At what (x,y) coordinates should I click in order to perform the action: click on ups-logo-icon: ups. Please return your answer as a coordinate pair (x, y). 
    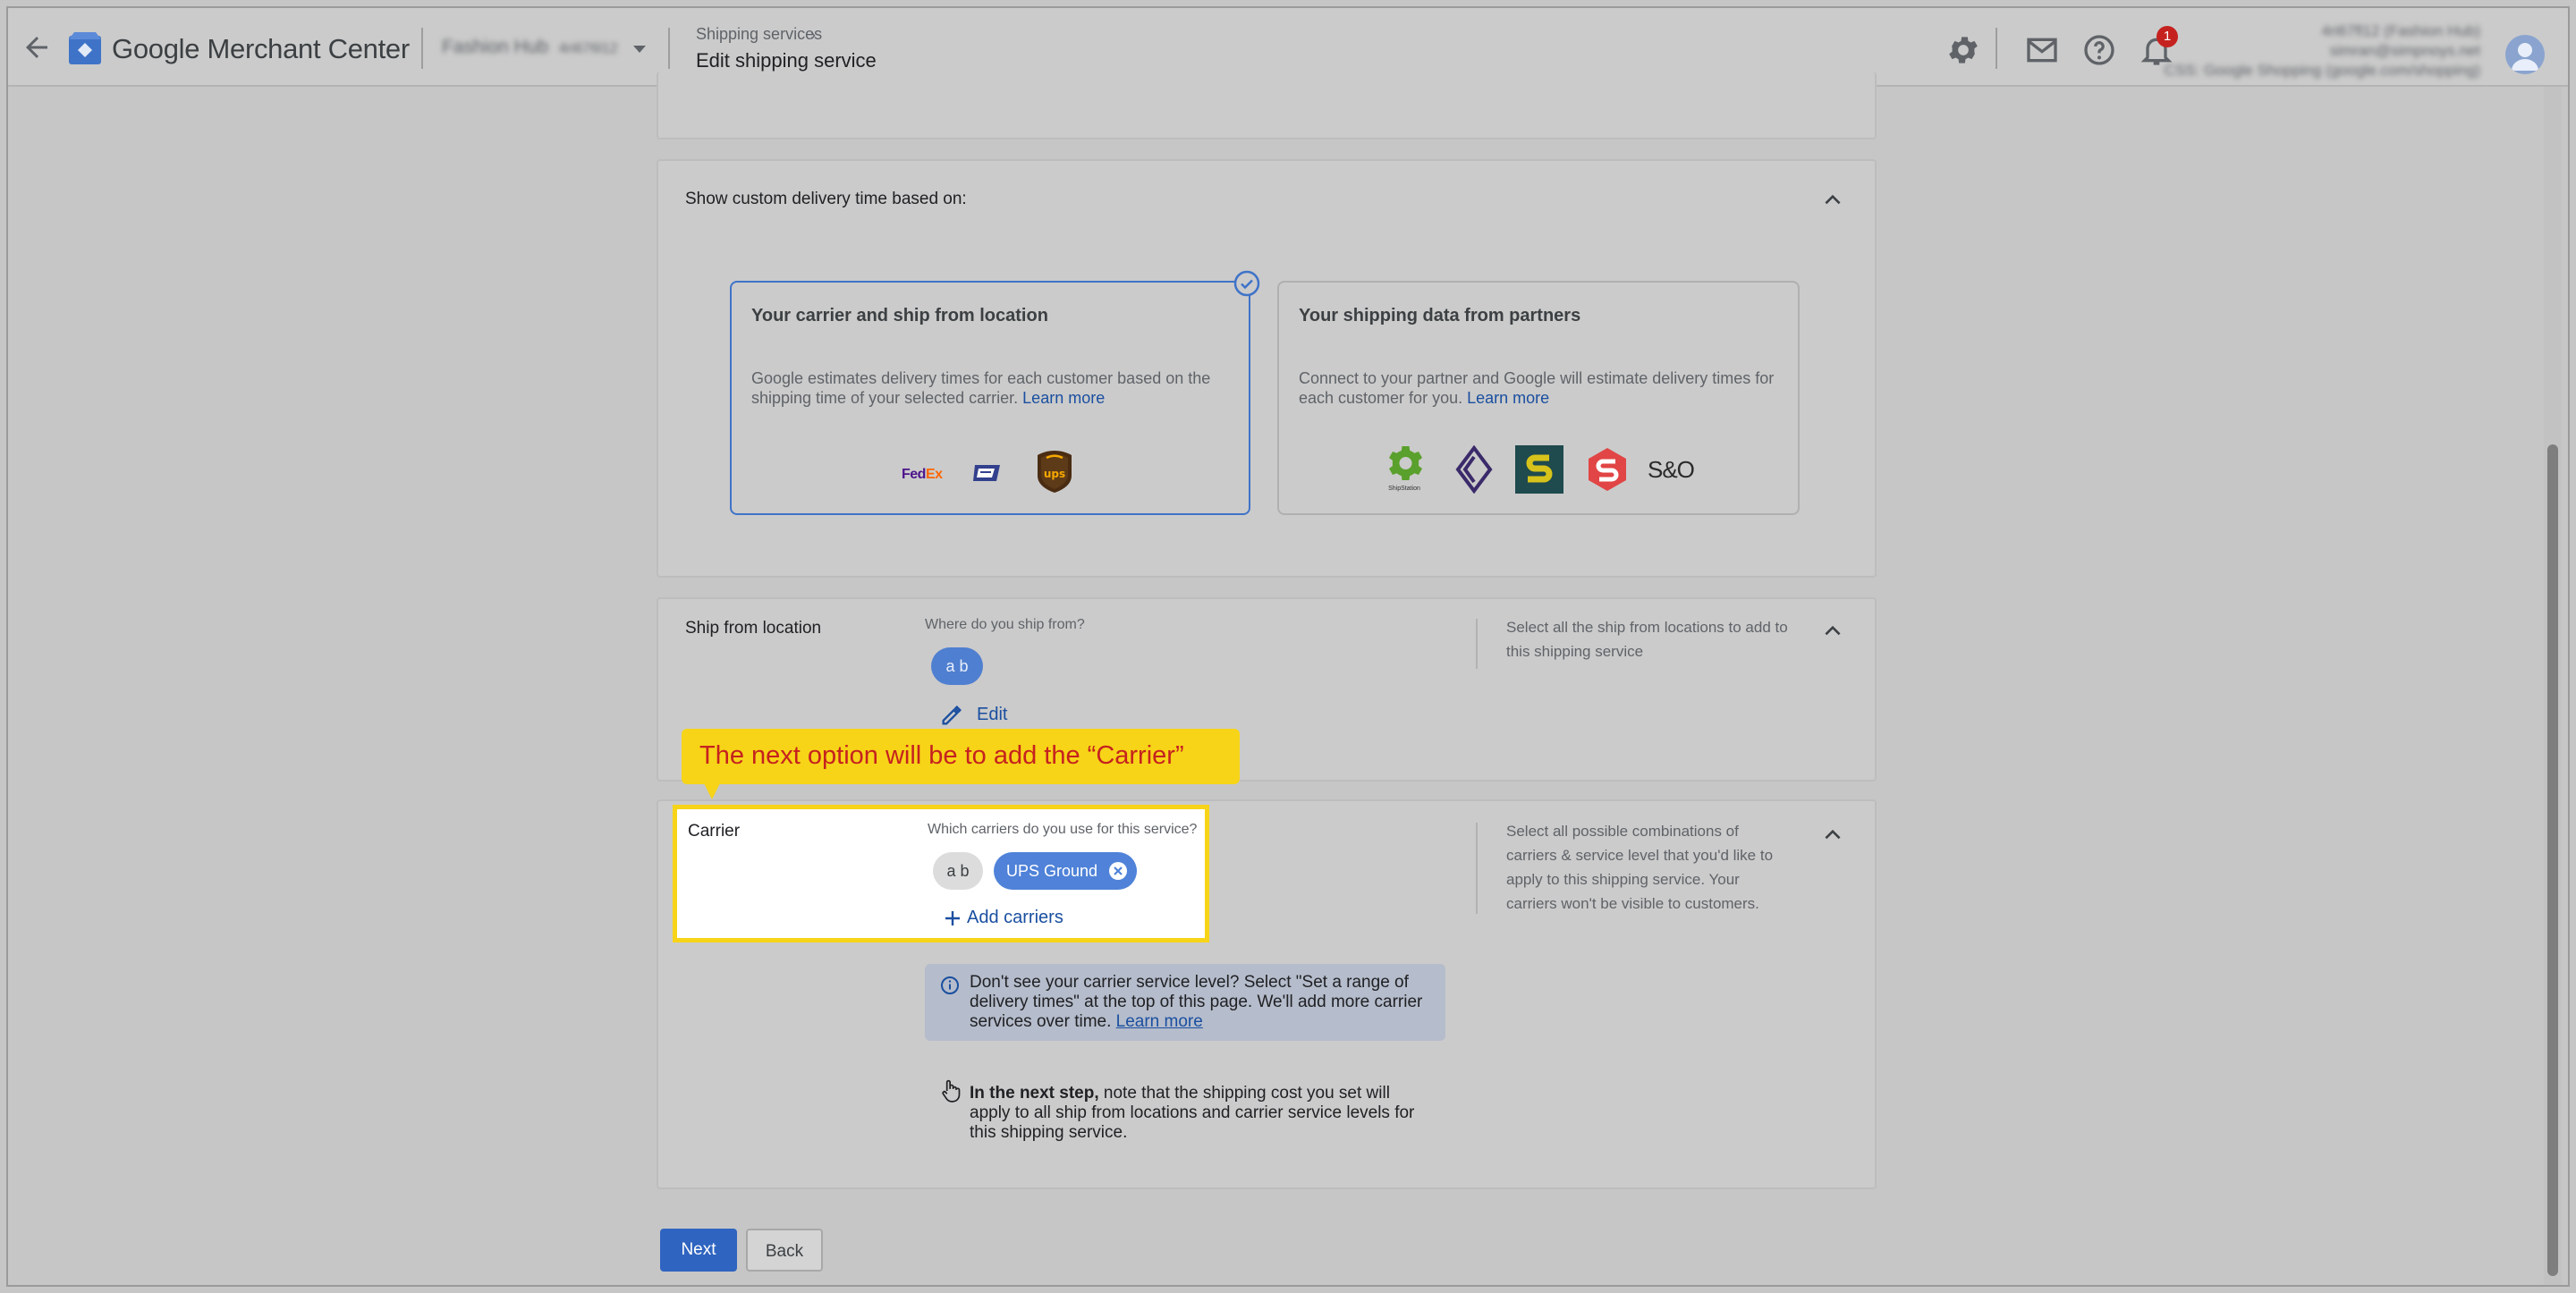
    Looking at the image, I should click on (1055, 472).